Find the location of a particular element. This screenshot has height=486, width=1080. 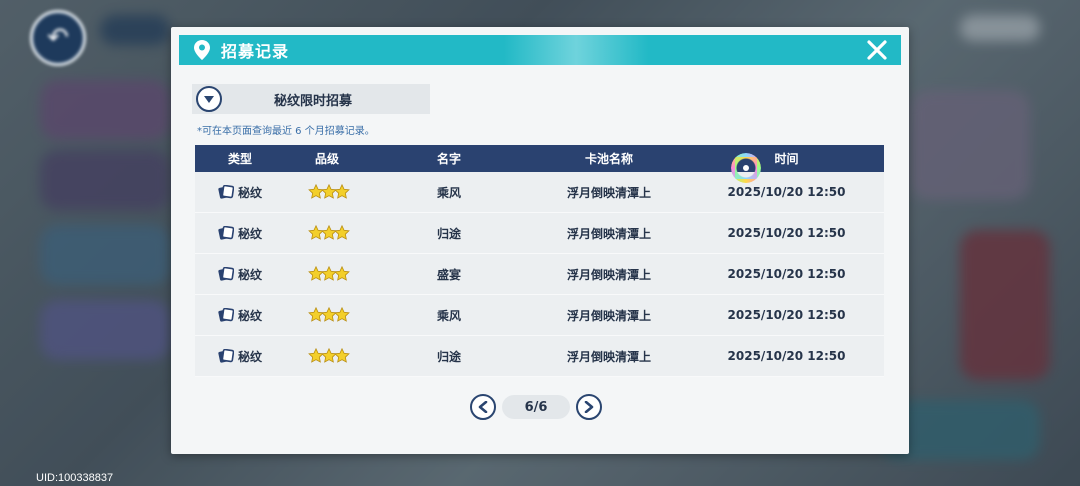

header-time: 时间 is located at coordinates (786, 159).